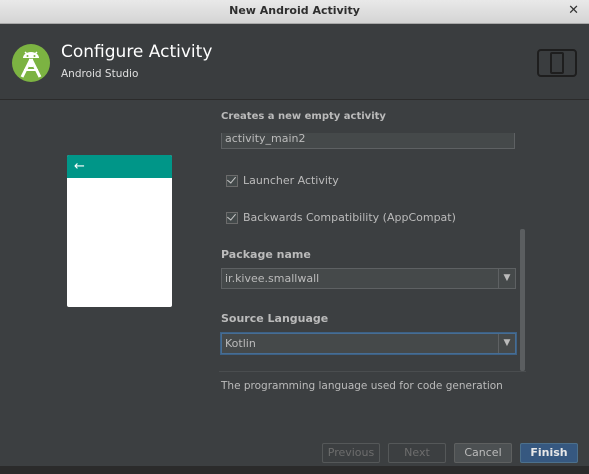 Image resolution: width=589 pixels, height=474 pixels. Describe the element at coordinates (368, 141) in the screenshot. I see `layout-name-field: activity_main2` at that location.